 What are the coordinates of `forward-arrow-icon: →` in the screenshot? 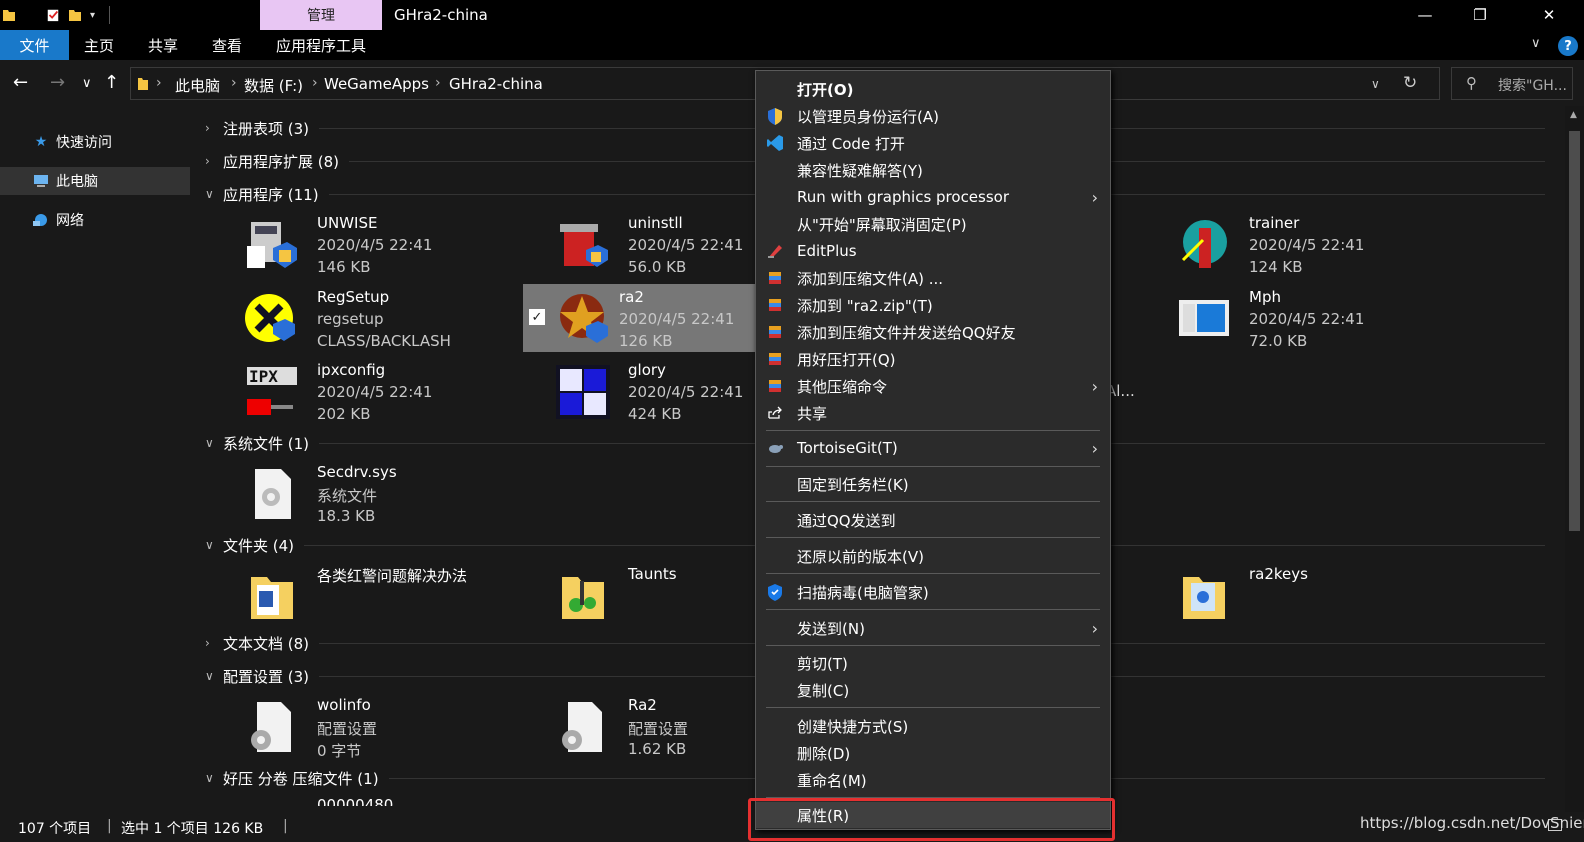 It's located at (57, 82).